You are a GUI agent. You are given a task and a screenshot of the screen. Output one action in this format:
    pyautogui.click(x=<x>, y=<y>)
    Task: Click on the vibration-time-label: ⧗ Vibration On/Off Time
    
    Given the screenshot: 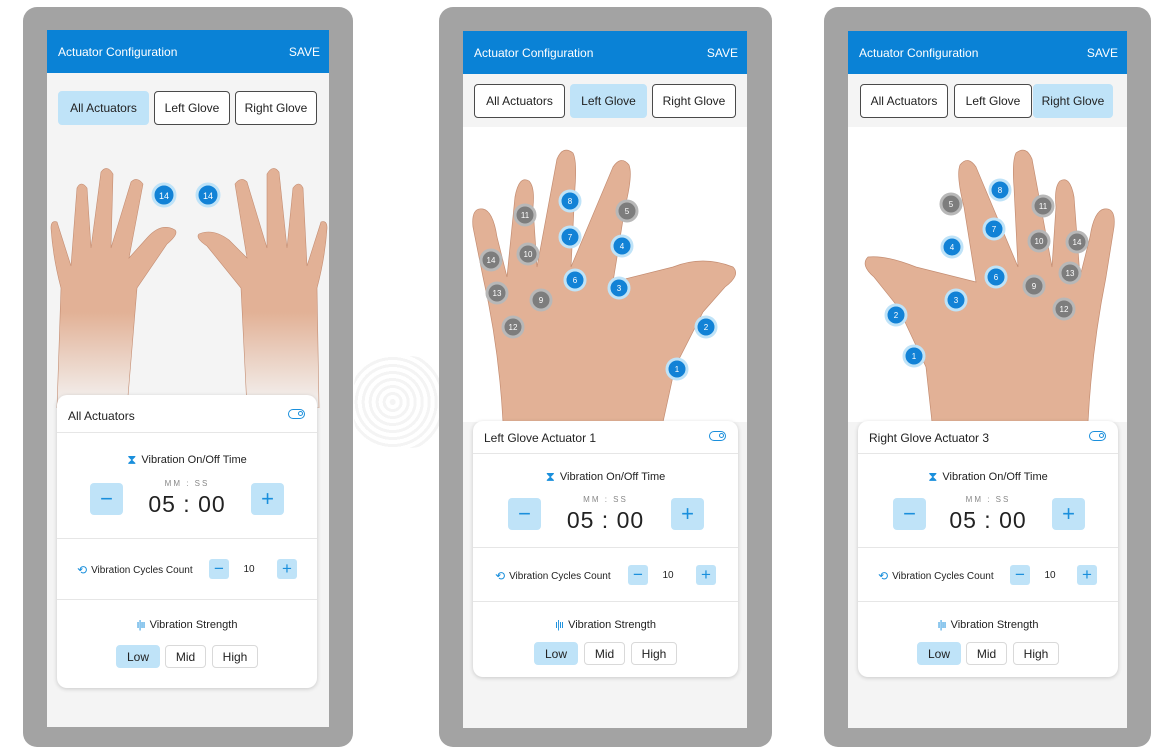 What is the action you would take?
    pyautogui.click(x=605, y=476)
    